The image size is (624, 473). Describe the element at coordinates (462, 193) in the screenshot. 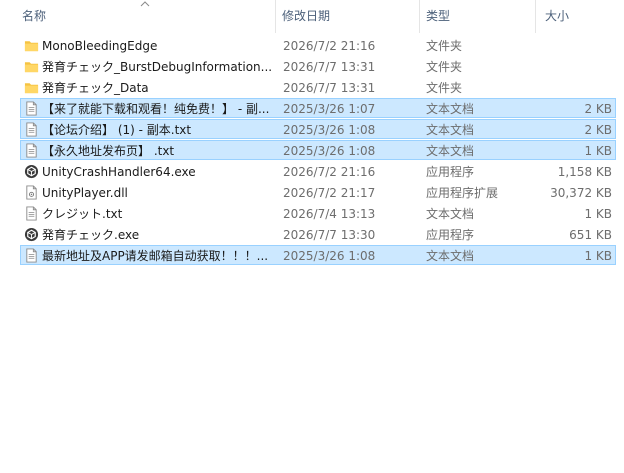

I see `file-type: 应用程序扩展` at that location.